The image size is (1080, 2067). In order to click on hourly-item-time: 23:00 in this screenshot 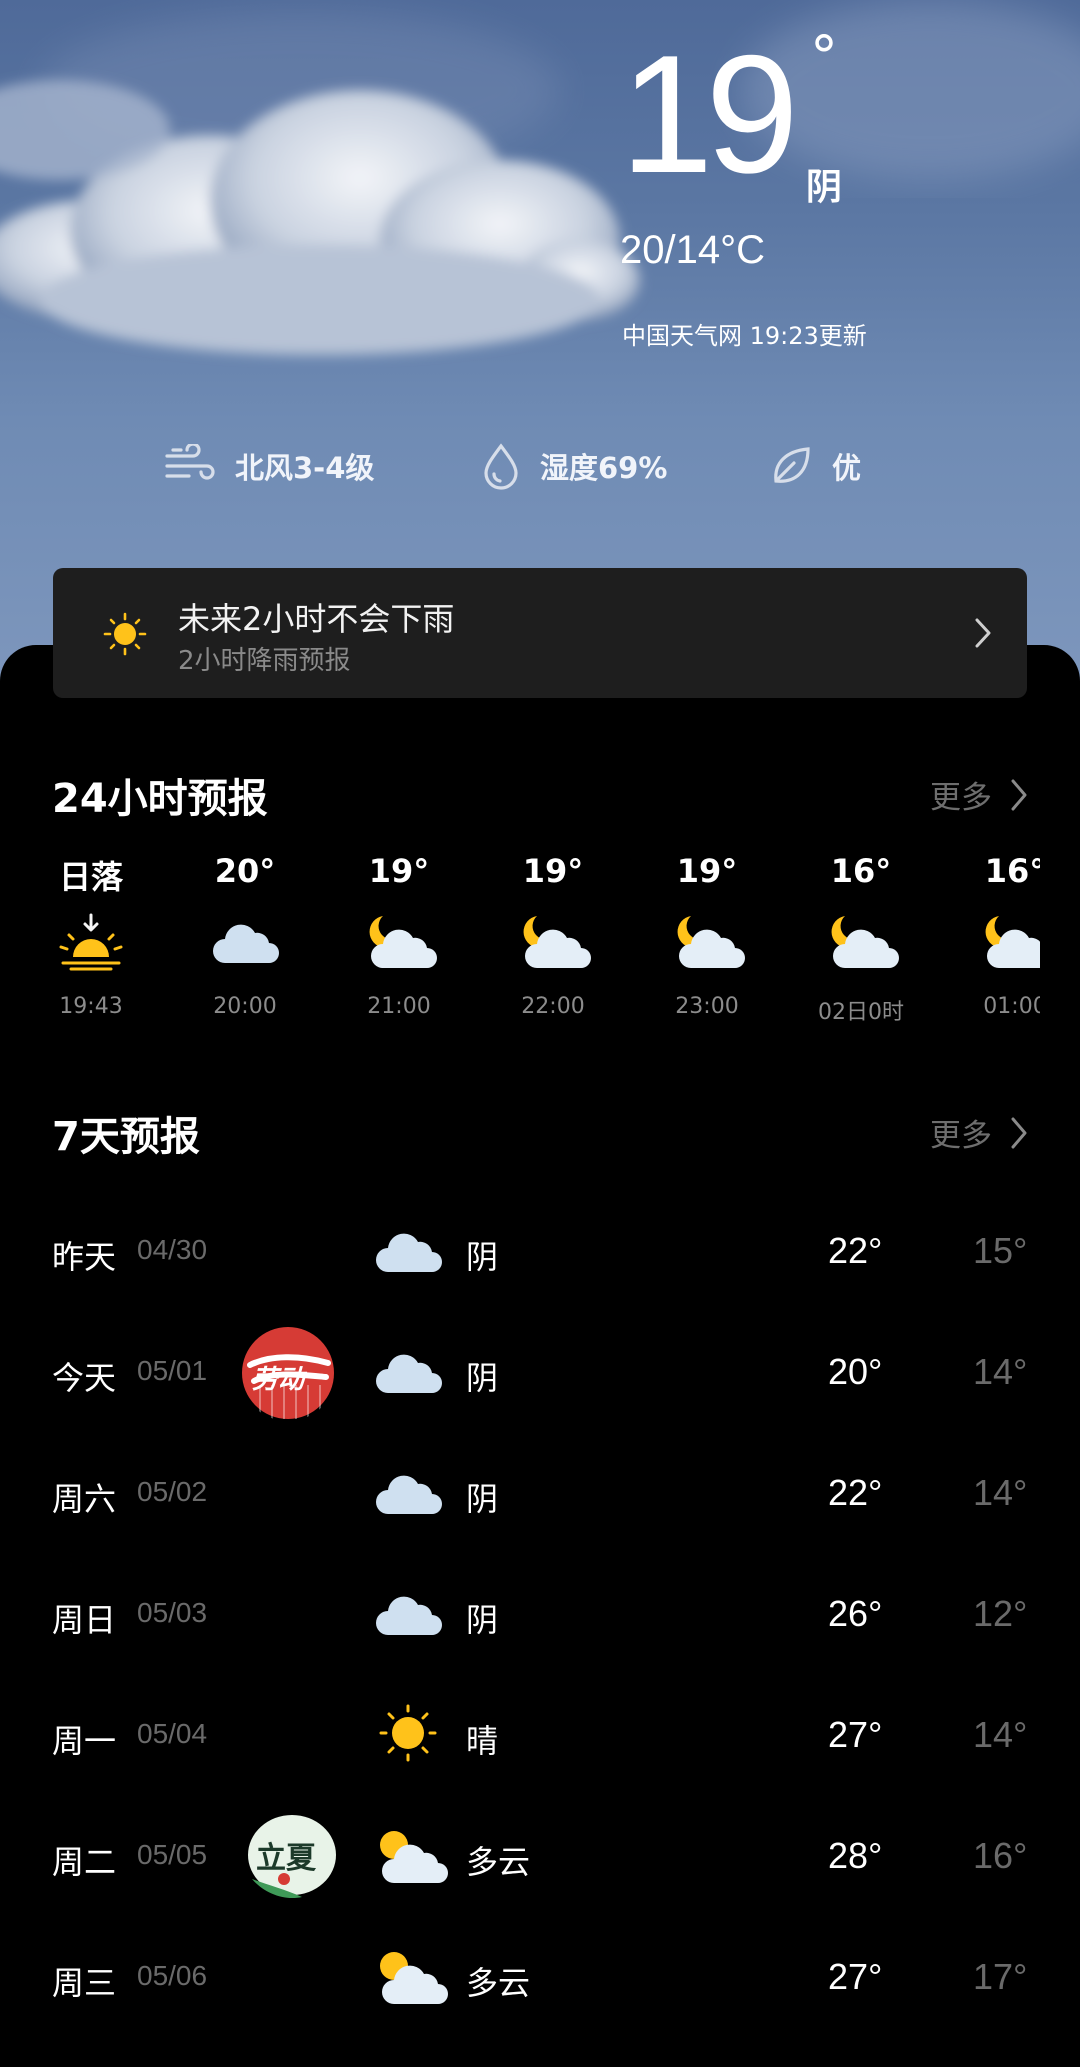, I will do `click(707, 1006)`.